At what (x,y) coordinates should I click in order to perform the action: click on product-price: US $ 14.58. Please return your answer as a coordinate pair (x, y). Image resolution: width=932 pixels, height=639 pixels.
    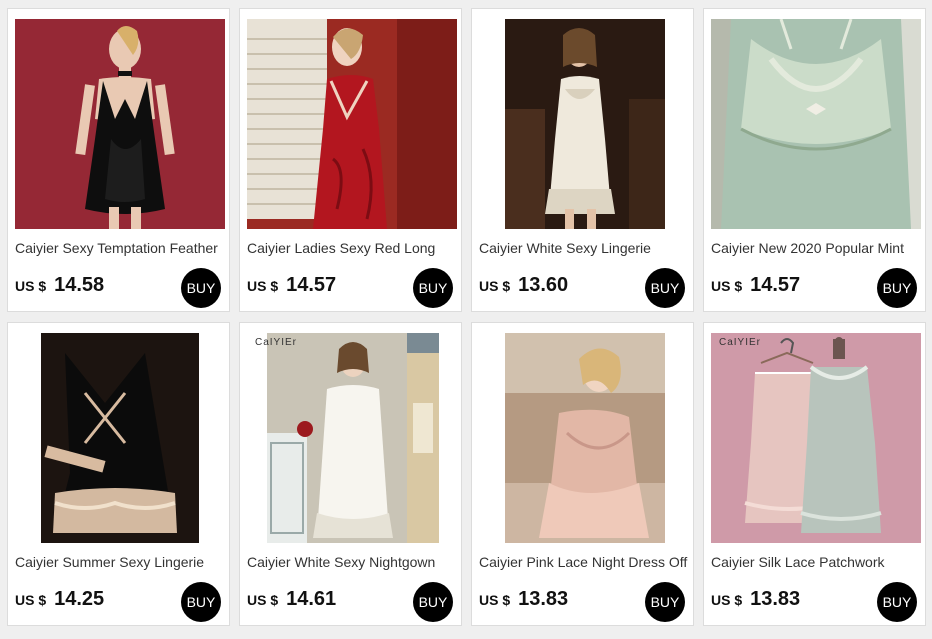
    Looking at the image, I should click on (59, 286).